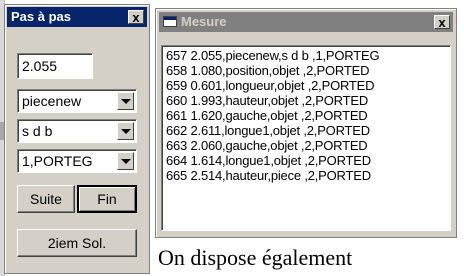 The height and width of the screenshot is (276, 464). What do you see at coordinates (270, 85) in the screenshot?
I see `list-item: 659 0.601,longueur,objet ,2,PORTED` at bounding box center [270, 85].